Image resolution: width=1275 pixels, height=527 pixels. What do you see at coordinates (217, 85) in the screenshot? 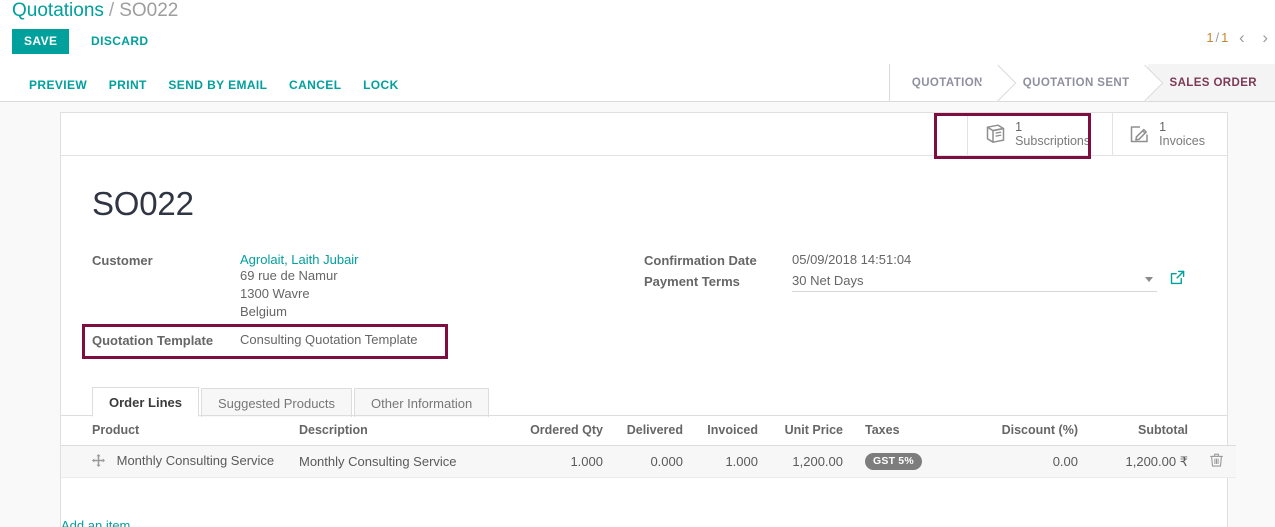
I see `send-by-email-button: SEND BY EMAIL` at bounding box center [217, 85].